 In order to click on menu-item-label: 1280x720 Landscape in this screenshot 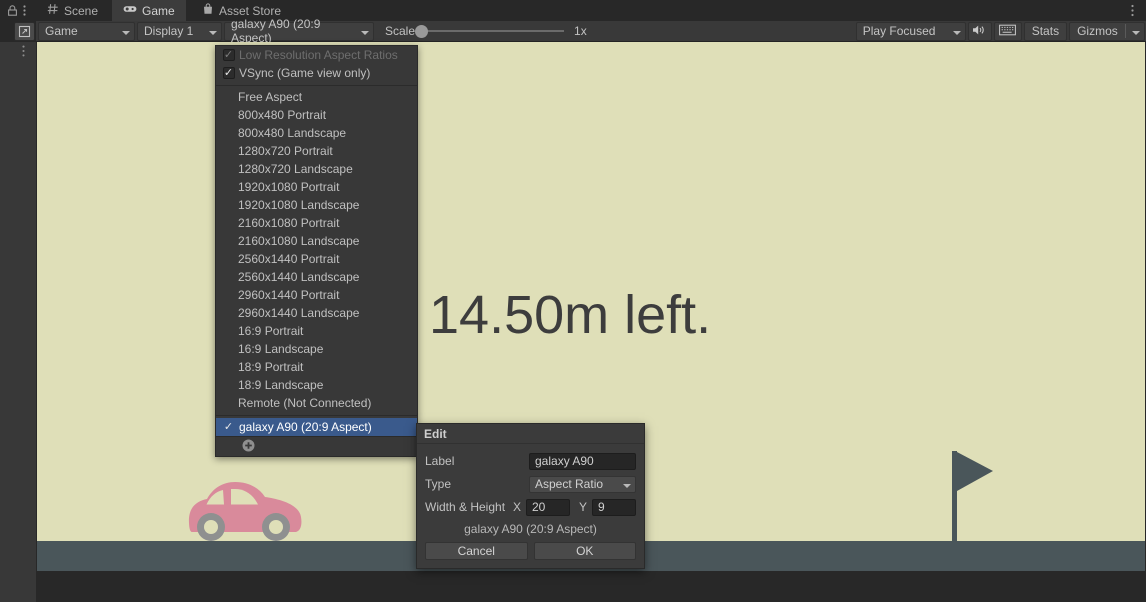, I will do `click(295, 169)`.